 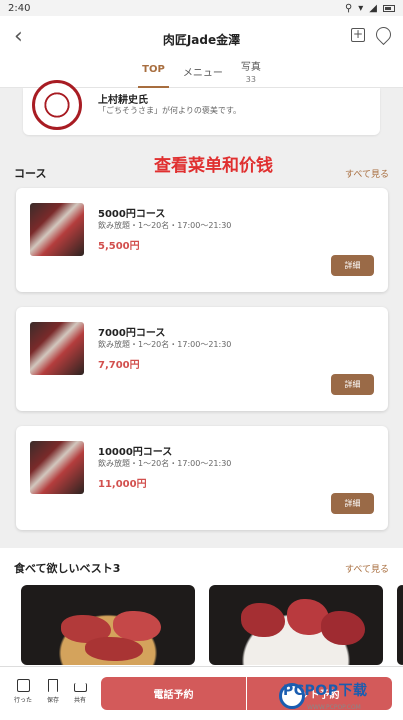 I want to click on tab-photos-label: 写真, so click(x=250, y=67).